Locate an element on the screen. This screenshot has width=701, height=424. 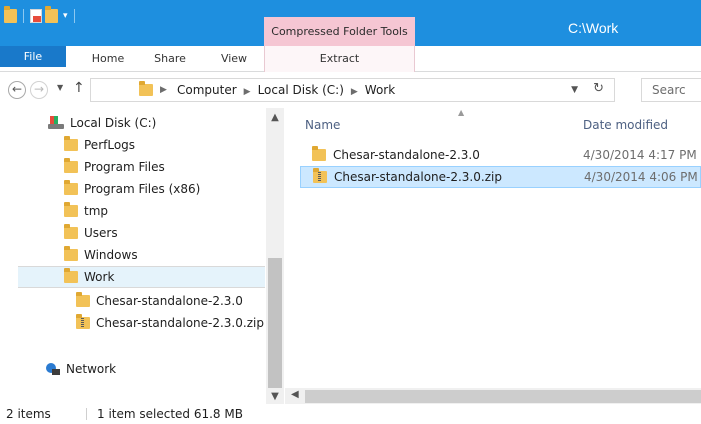
selection-info: 1 item selected 61.8 MB is located at coordinates (170, 414).